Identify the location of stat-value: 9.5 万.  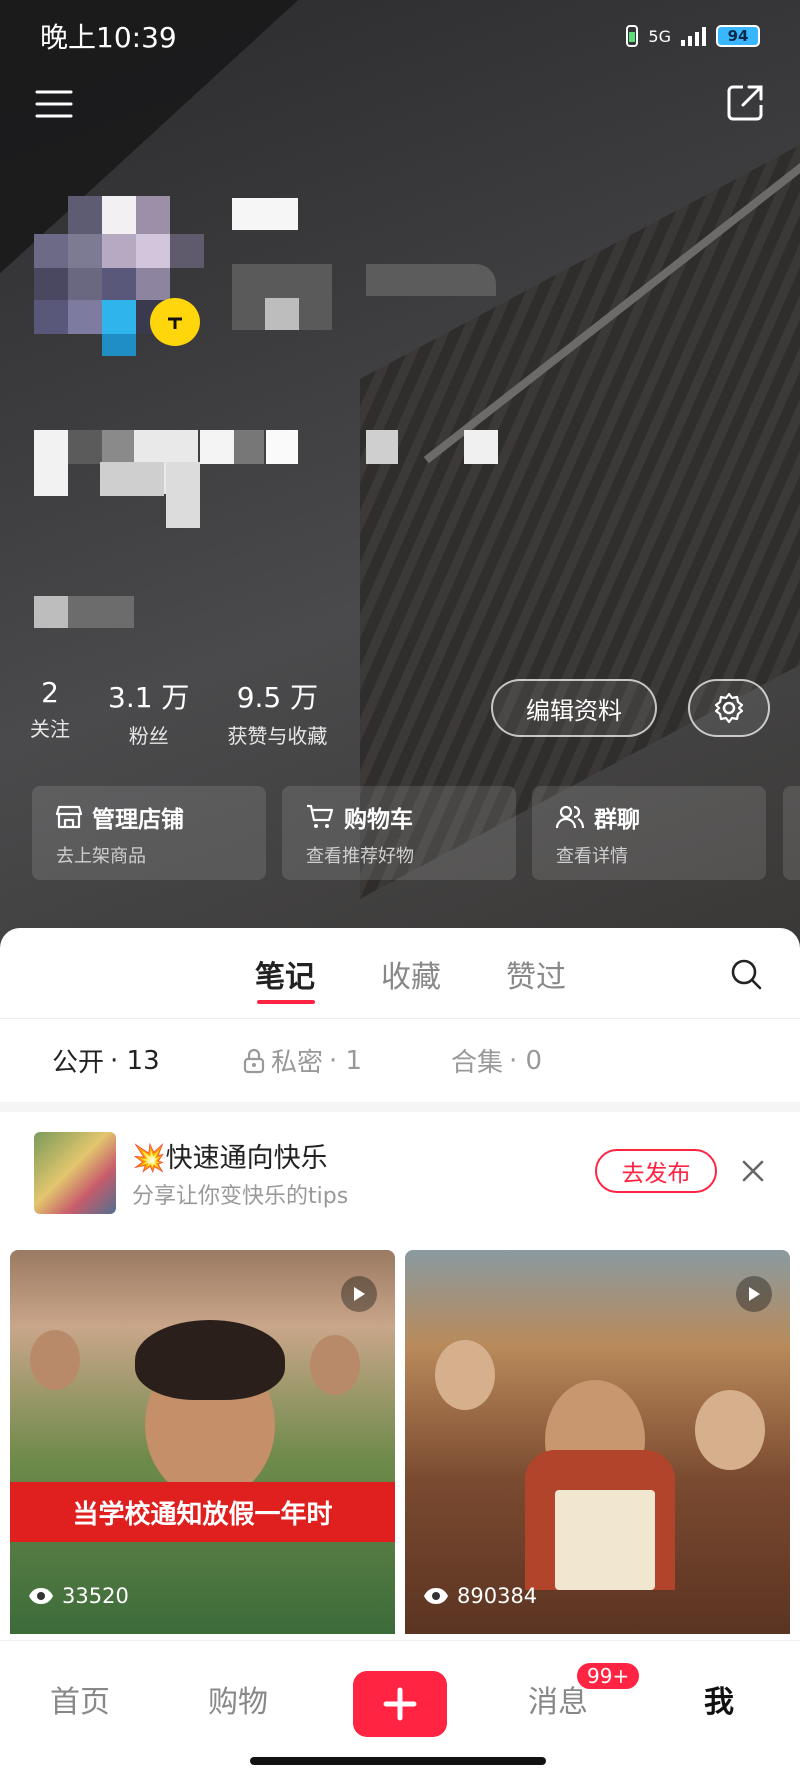
(277, 697).